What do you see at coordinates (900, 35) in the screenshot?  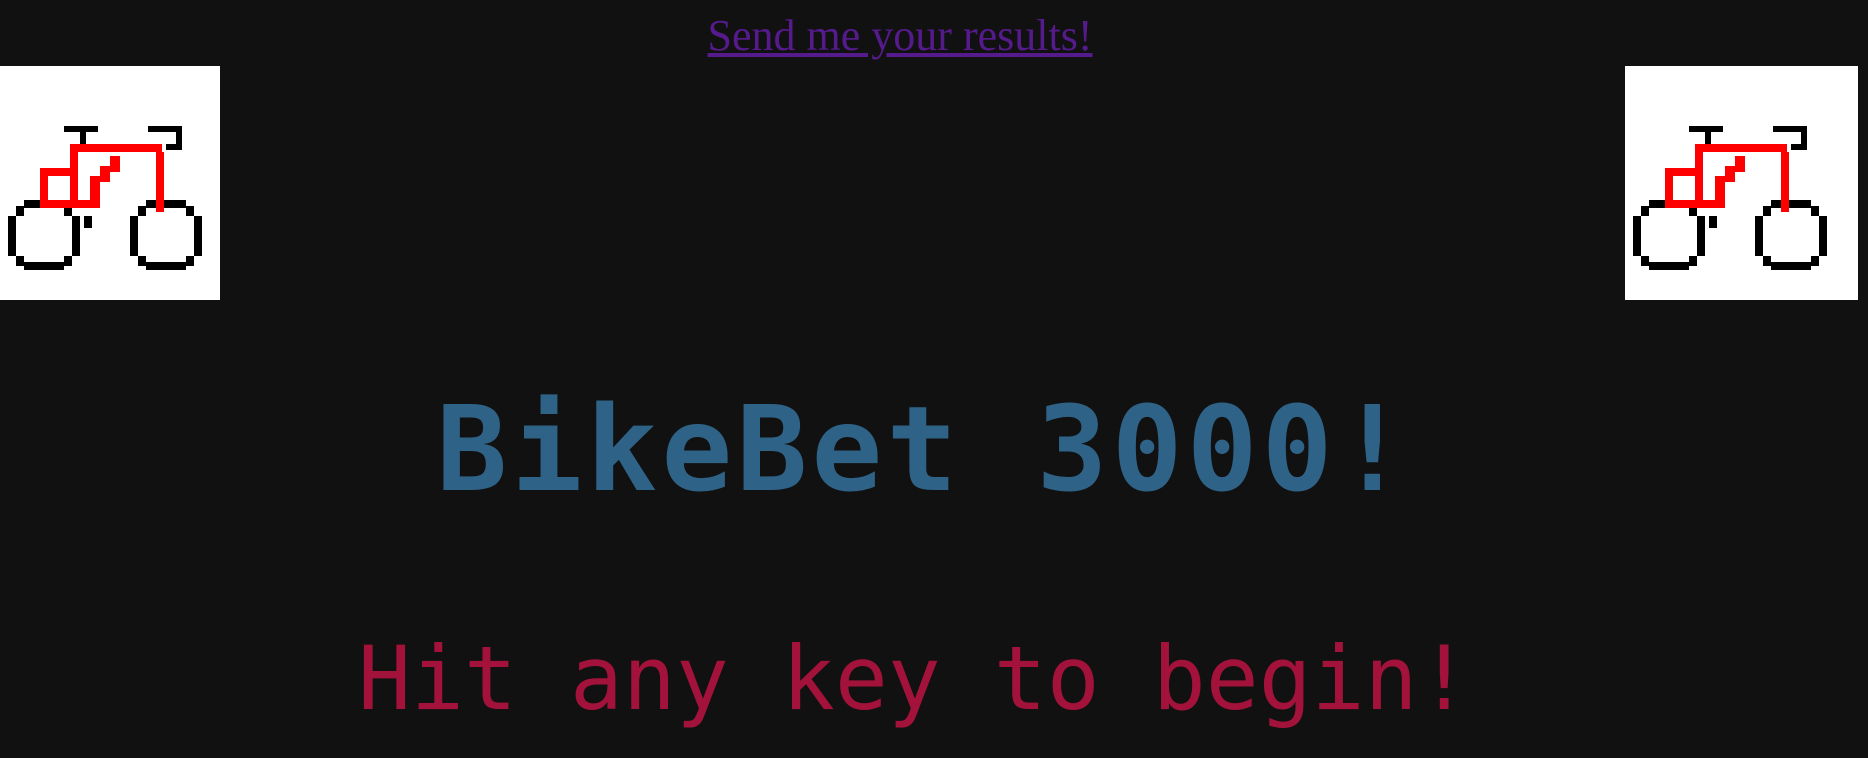 I see `send-results-link: Send me your results!` at bounding box center [900, 35].